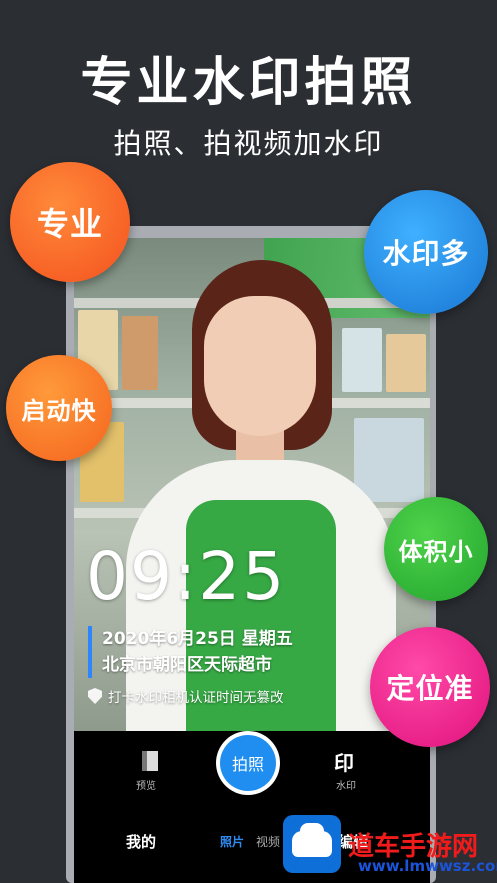  Describe the element at coordinates (346, 786) in the screenshot. I see `watermark-label: 水印` at that location.